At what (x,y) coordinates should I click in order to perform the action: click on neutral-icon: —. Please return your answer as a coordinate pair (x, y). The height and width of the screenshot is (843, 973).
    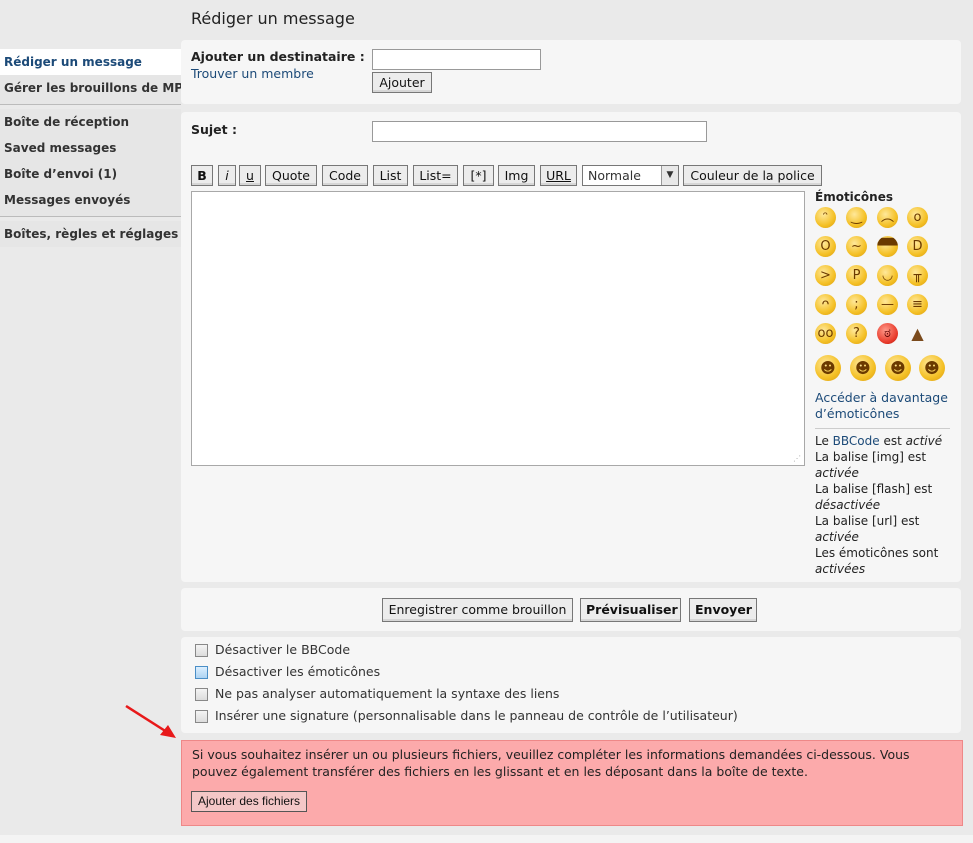
    Looking at the image, I should click on (887, 304).